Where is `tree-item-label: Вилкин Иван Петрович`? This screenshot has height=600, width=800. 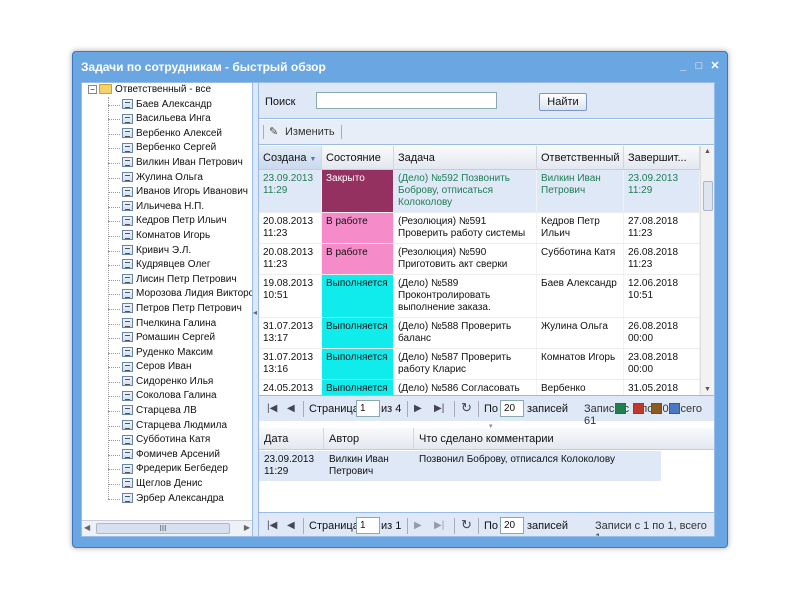 tree-item-label: Вилкин Иван Петрович is located at coordinates (189, 162).